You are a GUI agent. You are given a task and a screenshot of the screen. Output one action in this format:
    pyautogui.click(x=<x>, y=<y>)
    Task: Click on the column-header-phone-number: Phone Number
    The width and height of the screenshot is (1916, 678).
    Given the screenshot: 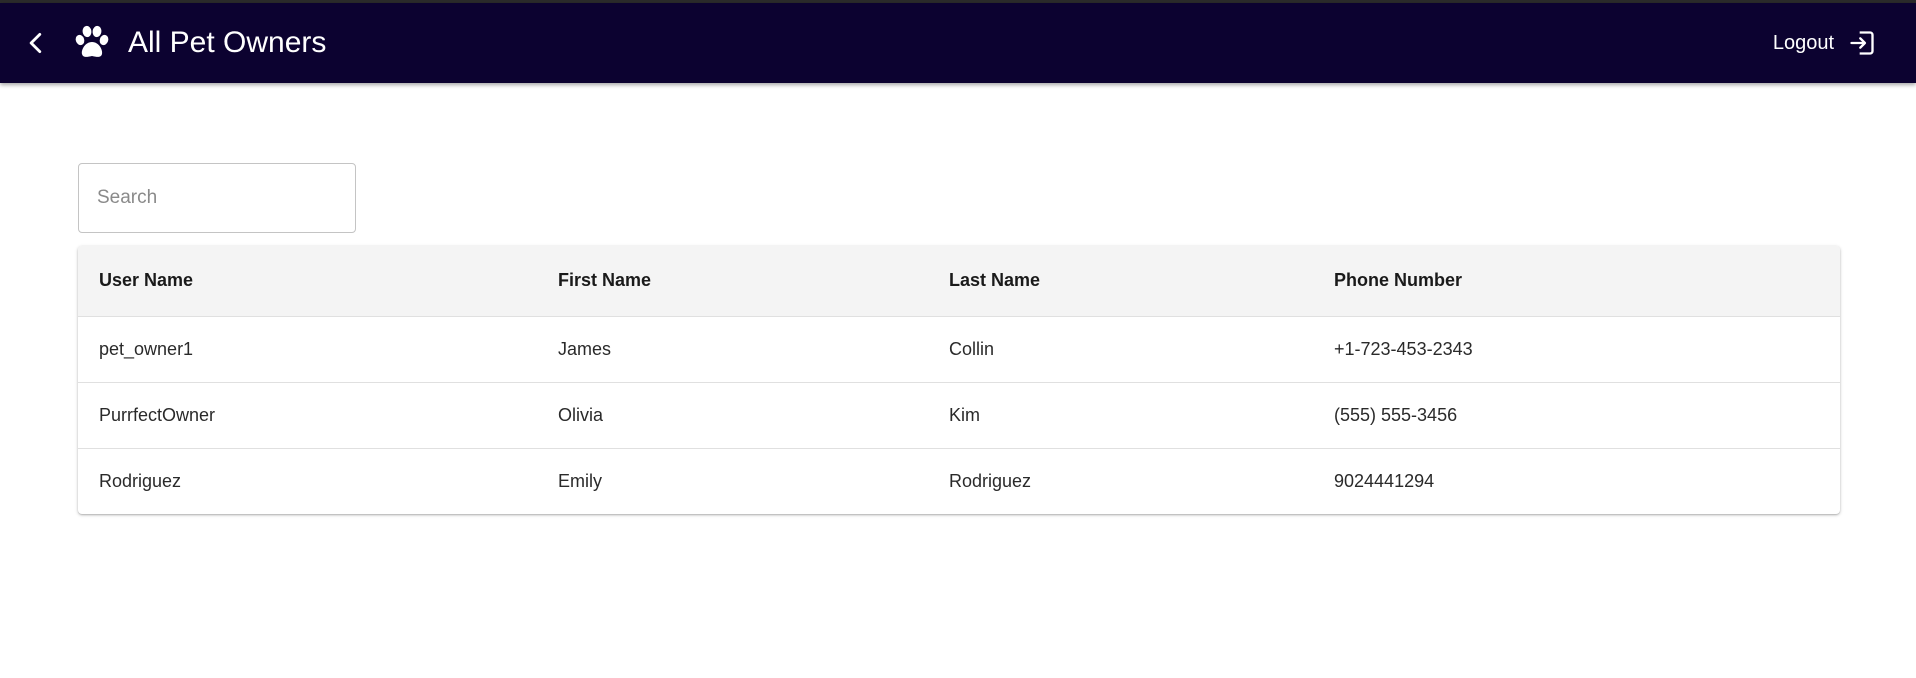 What is the action you would take?
    pyautogui.click(x=1576, y=281)
    